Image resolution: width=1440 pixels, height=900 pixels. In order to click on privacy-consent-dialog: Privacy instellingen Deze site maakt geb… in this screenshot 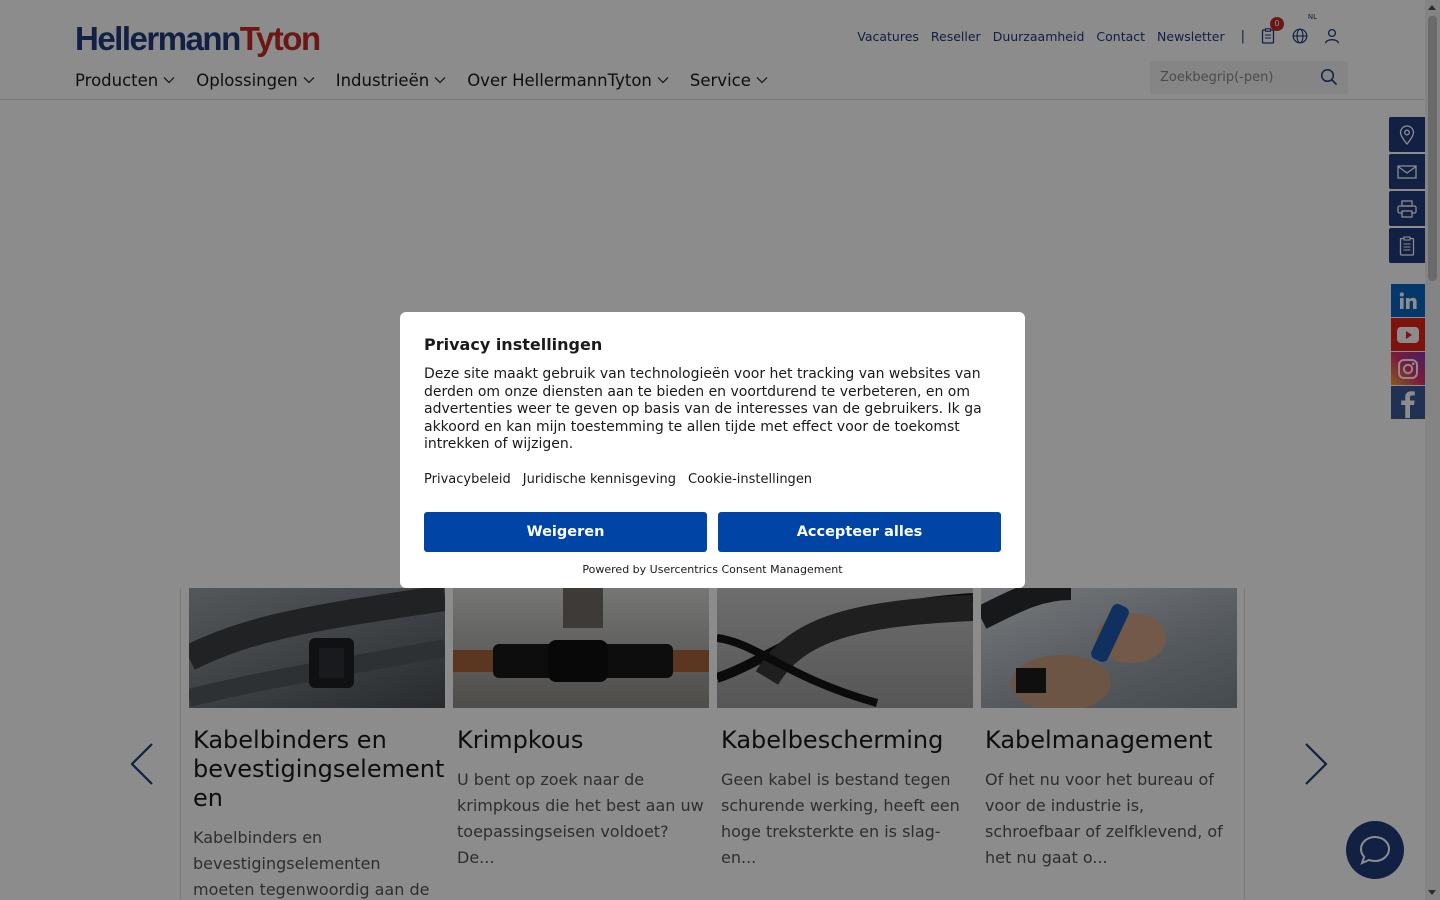, I will do `click(712, 450)`.